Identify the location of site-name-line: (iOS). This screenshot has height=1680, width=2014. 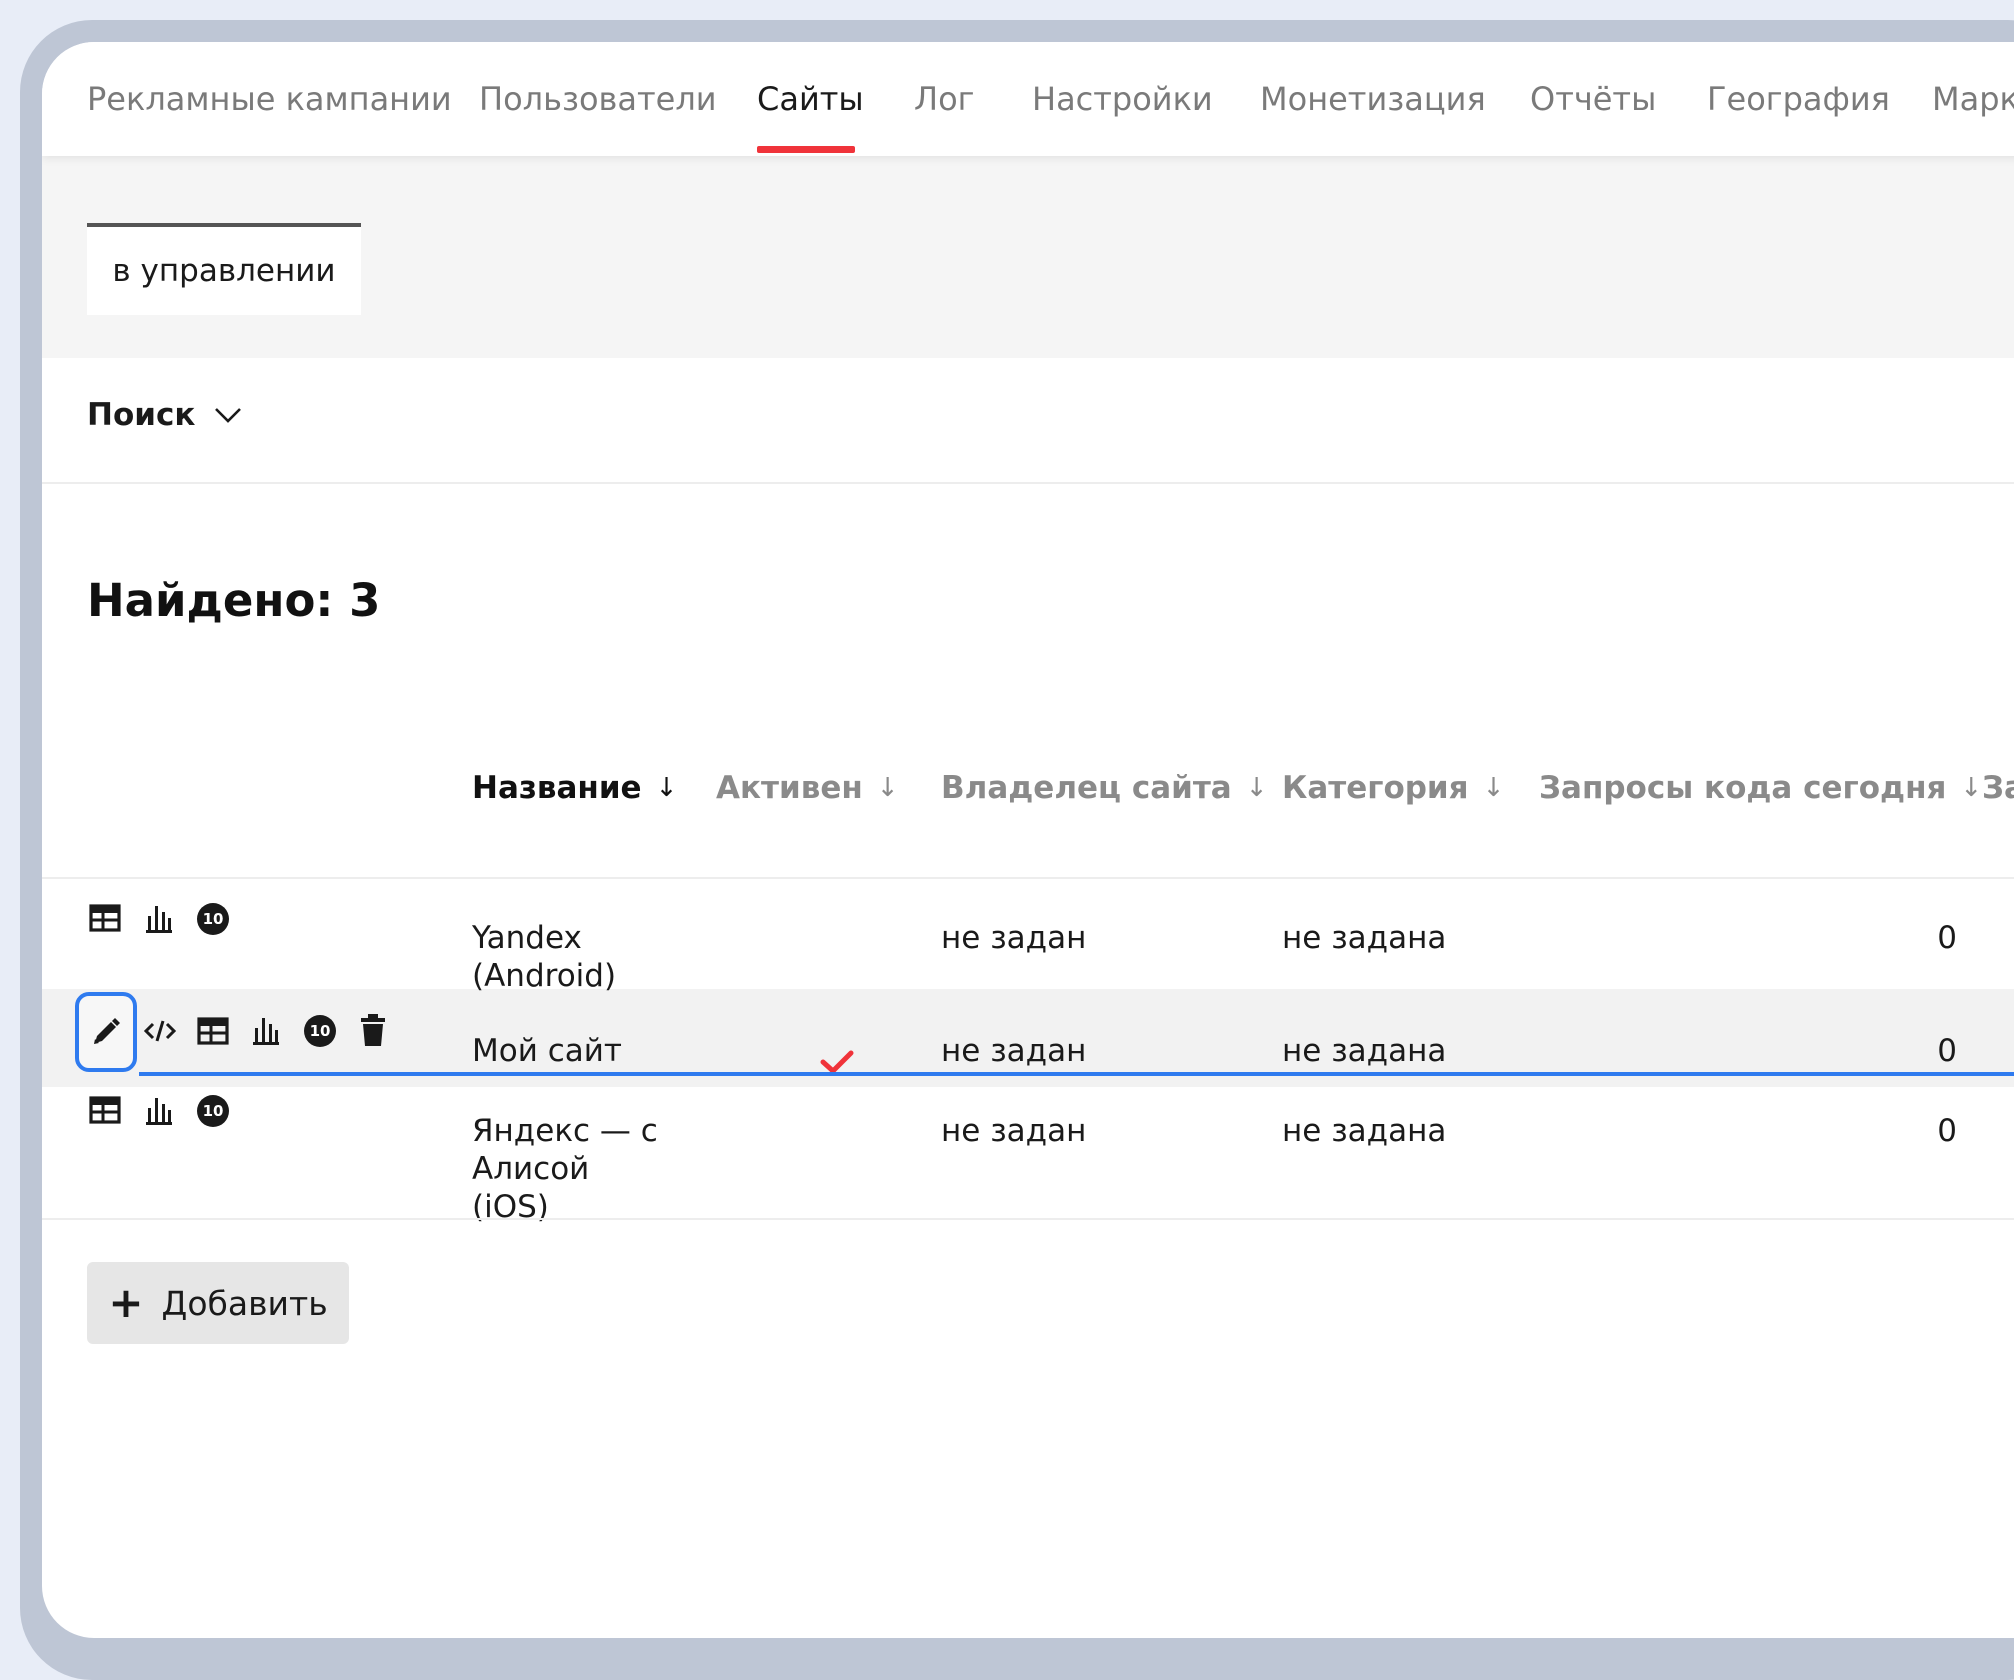
(510, 1207).